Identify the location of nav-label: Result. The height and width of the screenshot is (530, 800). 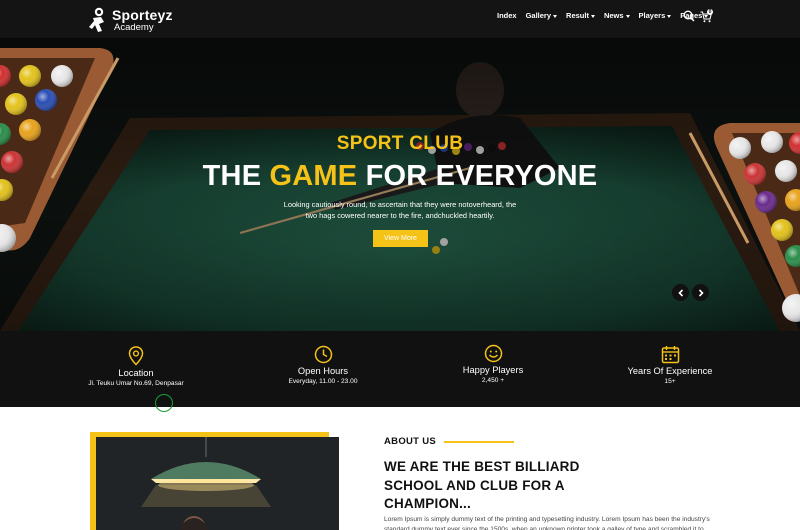
(577, 15).